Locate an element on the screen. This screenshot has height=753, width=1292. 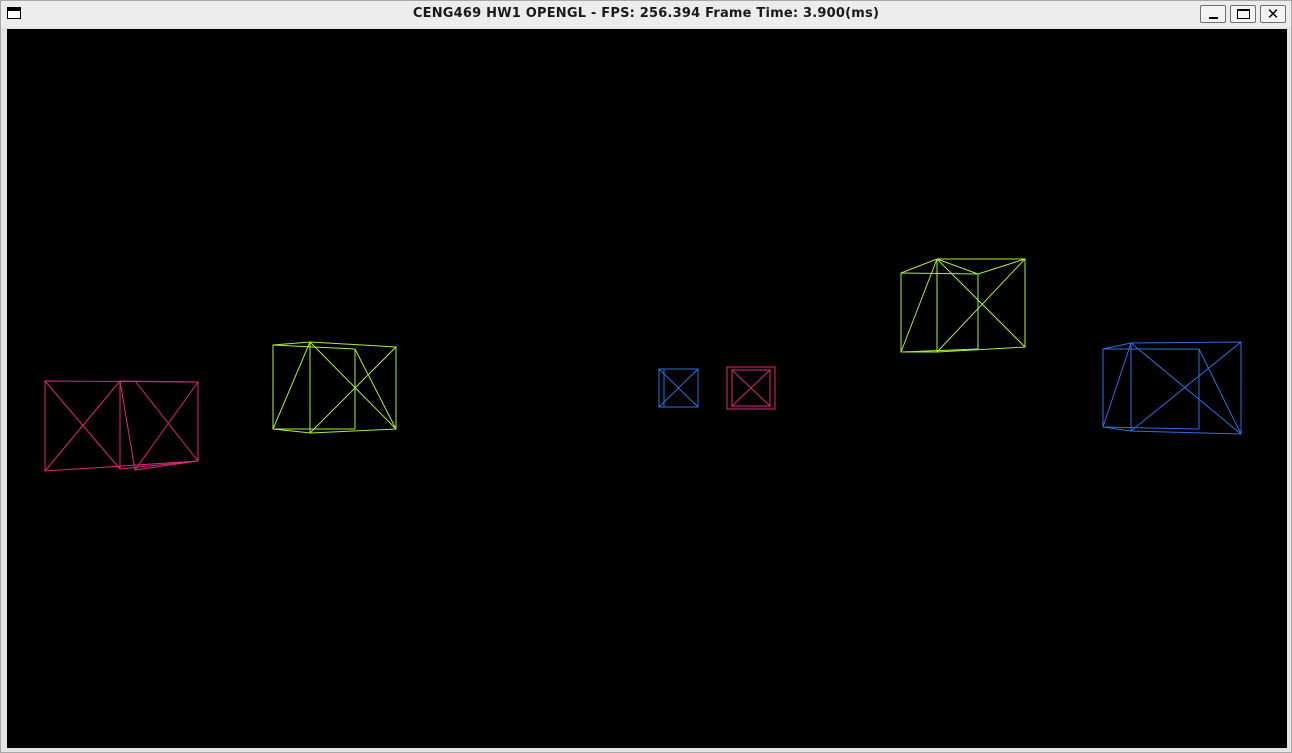
close-icon: ✕ is located at coordinates (1273, 14).